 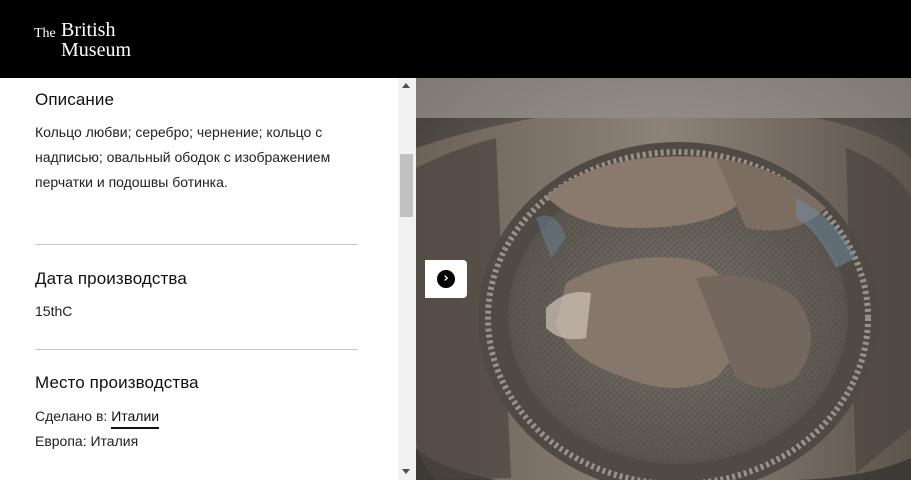 What do you see at coordinates (407, 279) in the screenshot?
I see `panel-scrollbar` at bounding box center [407, 279].